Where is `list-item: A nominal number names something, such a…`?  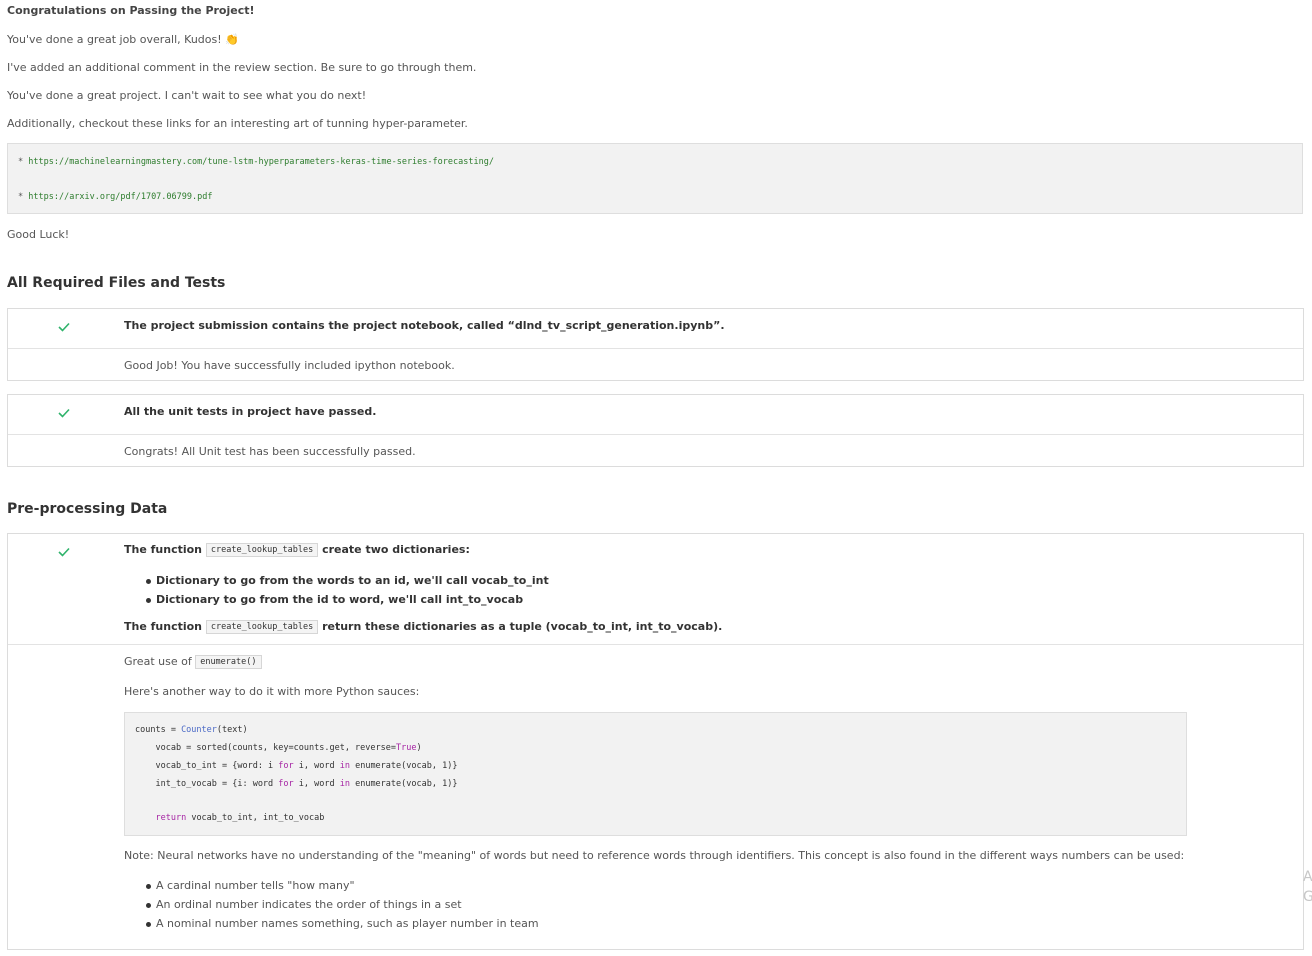 list-item: A nominal number names something, such a… is located at coordinates (341, 923).